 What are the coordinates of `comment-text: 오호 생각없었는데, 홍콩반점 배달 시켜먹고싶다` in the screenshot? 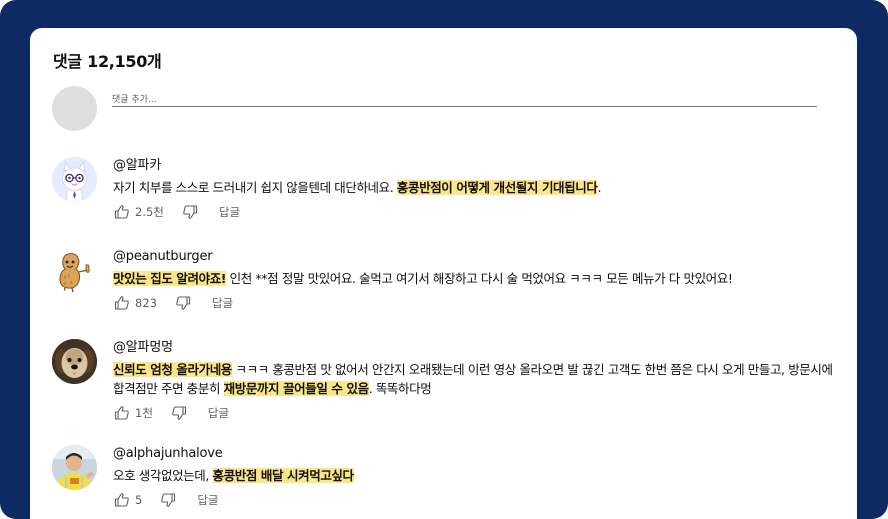 It's located at (478, 475).